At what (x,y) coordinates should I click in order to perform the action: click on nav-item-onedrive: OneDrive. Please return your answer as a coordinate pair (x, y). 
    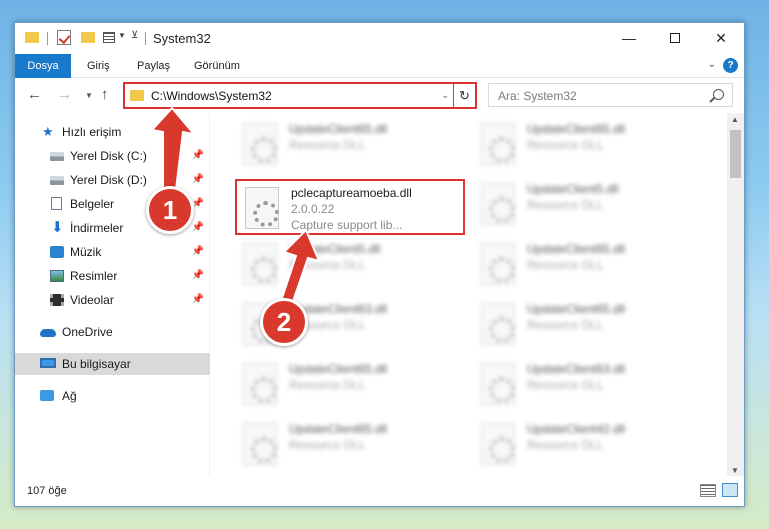
    Looking at the image, I should click on (112, 332).